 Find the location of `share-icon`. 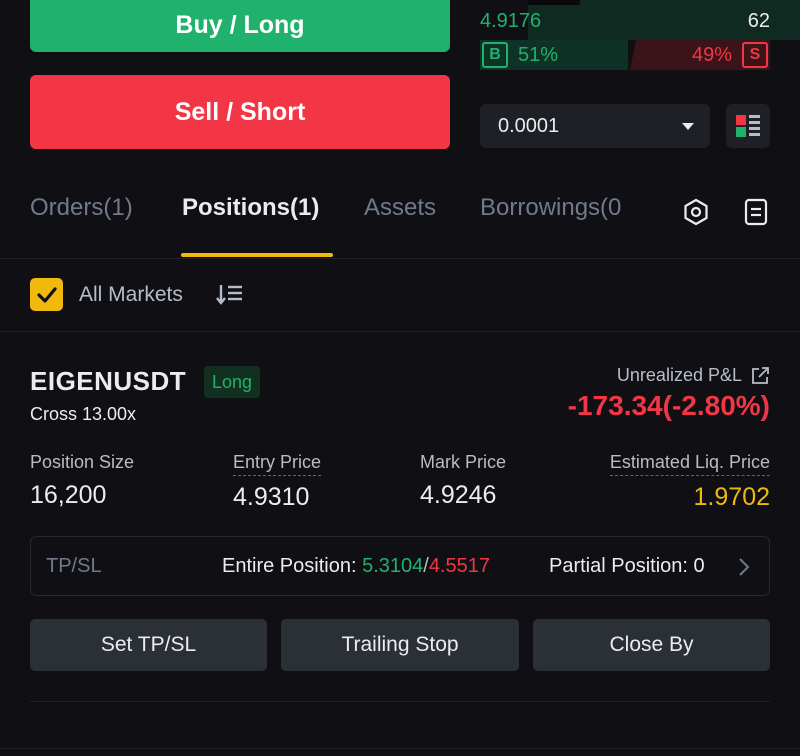

share-icon is located at coordinates (760, 376).